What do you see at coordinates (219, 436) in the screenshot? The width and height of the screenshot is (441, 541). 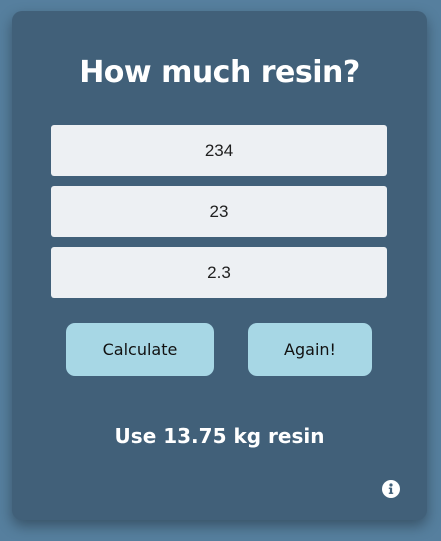 I see `result-text: Use 13.75 kg resin` at bounding box center [219, 436].